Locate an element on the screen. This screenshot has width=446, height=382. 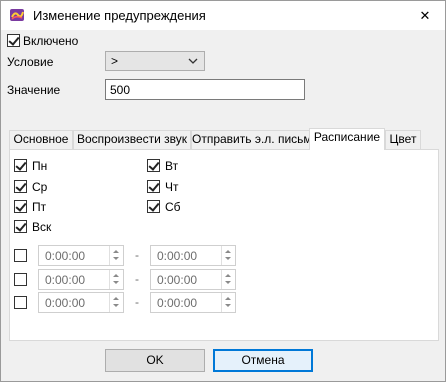
cancel-button: Отмена is located at coordinates (263, 360).